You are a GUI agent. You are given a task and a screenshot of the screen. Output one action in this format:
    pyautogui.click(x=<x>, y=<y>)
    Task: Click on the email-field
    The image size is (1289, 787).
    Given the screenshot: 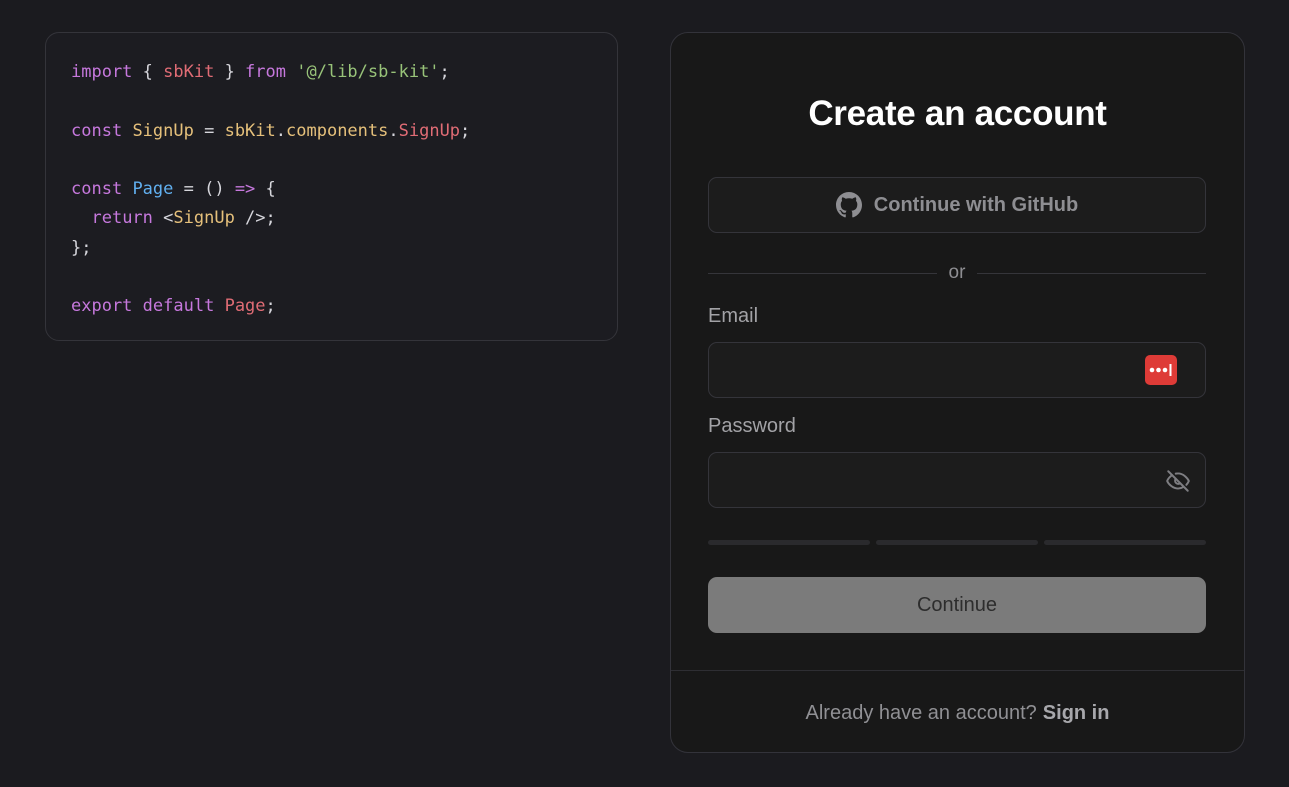 What is the action you would take?
    pyautogui.click(x=957, y=370)
    